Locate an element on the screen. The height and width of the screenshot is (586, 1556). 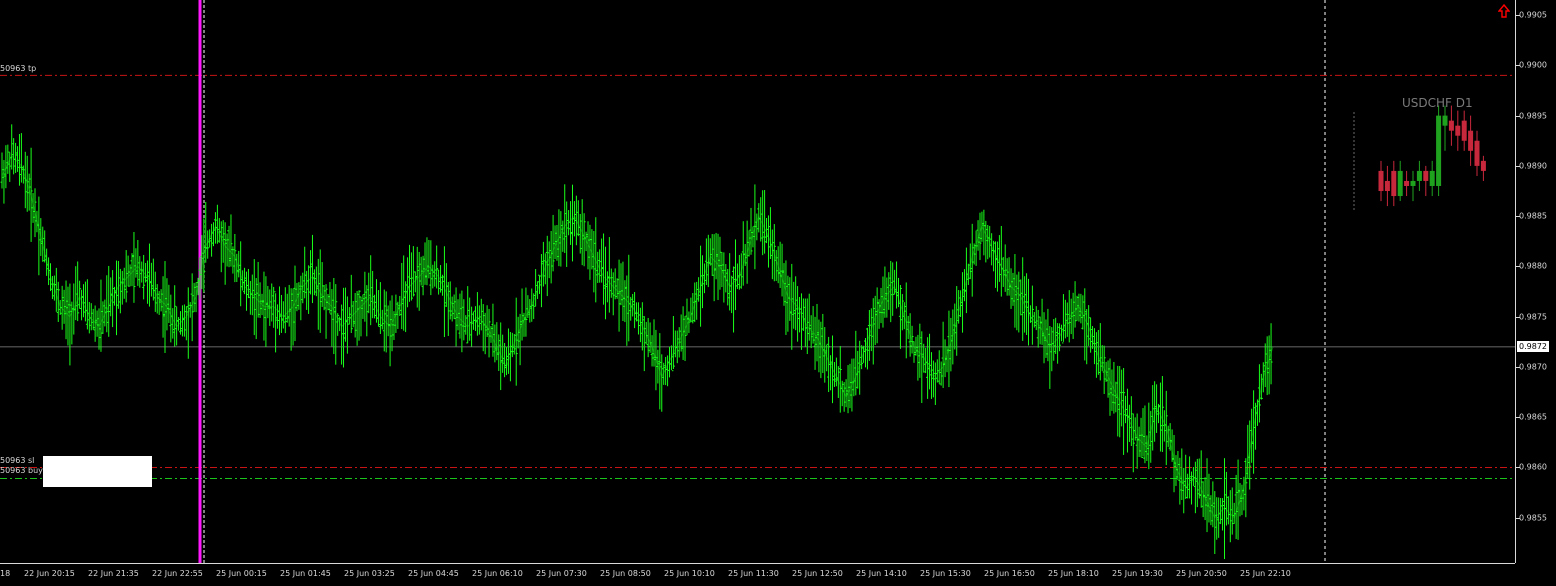
time-tick-label: 25 Jun 01:45 is located at coordinates (305, 573).